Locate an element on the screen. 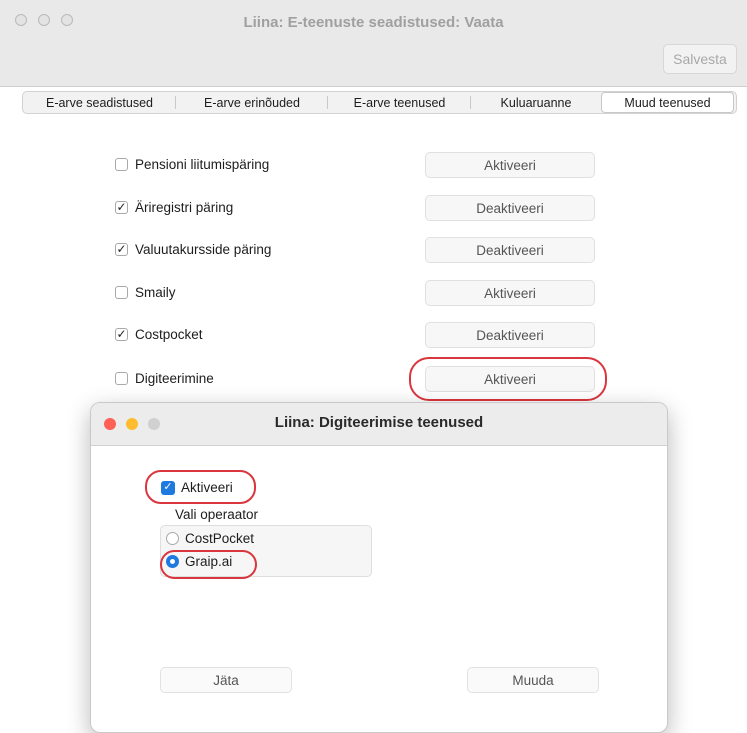  tab-e-arve-seadistused: E-arve seadistused is located at coordinates (99, 102).